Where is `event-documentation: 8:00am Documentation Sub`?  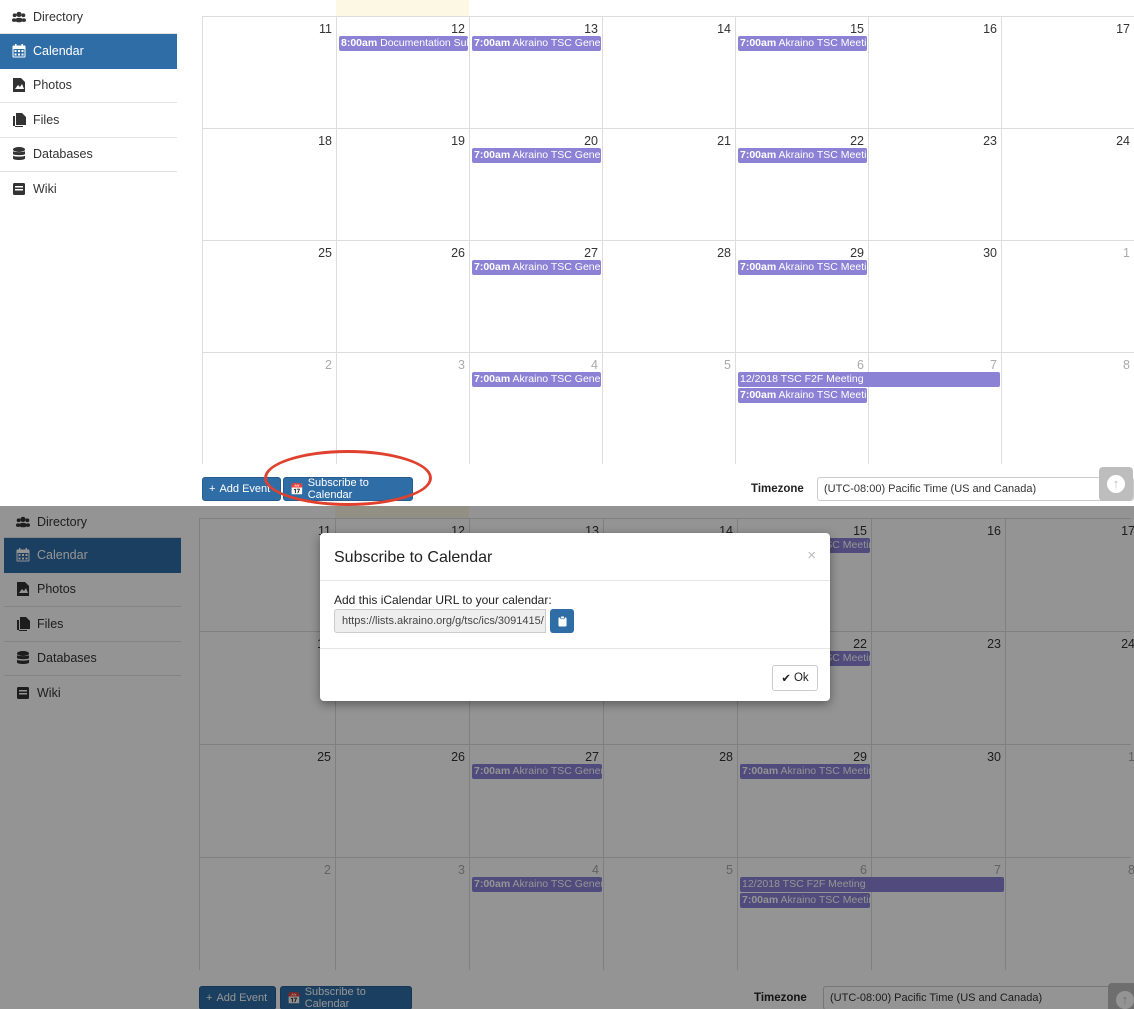 event-documentation: 8:00am Documentation Sub is located at coordinates (403, 43).